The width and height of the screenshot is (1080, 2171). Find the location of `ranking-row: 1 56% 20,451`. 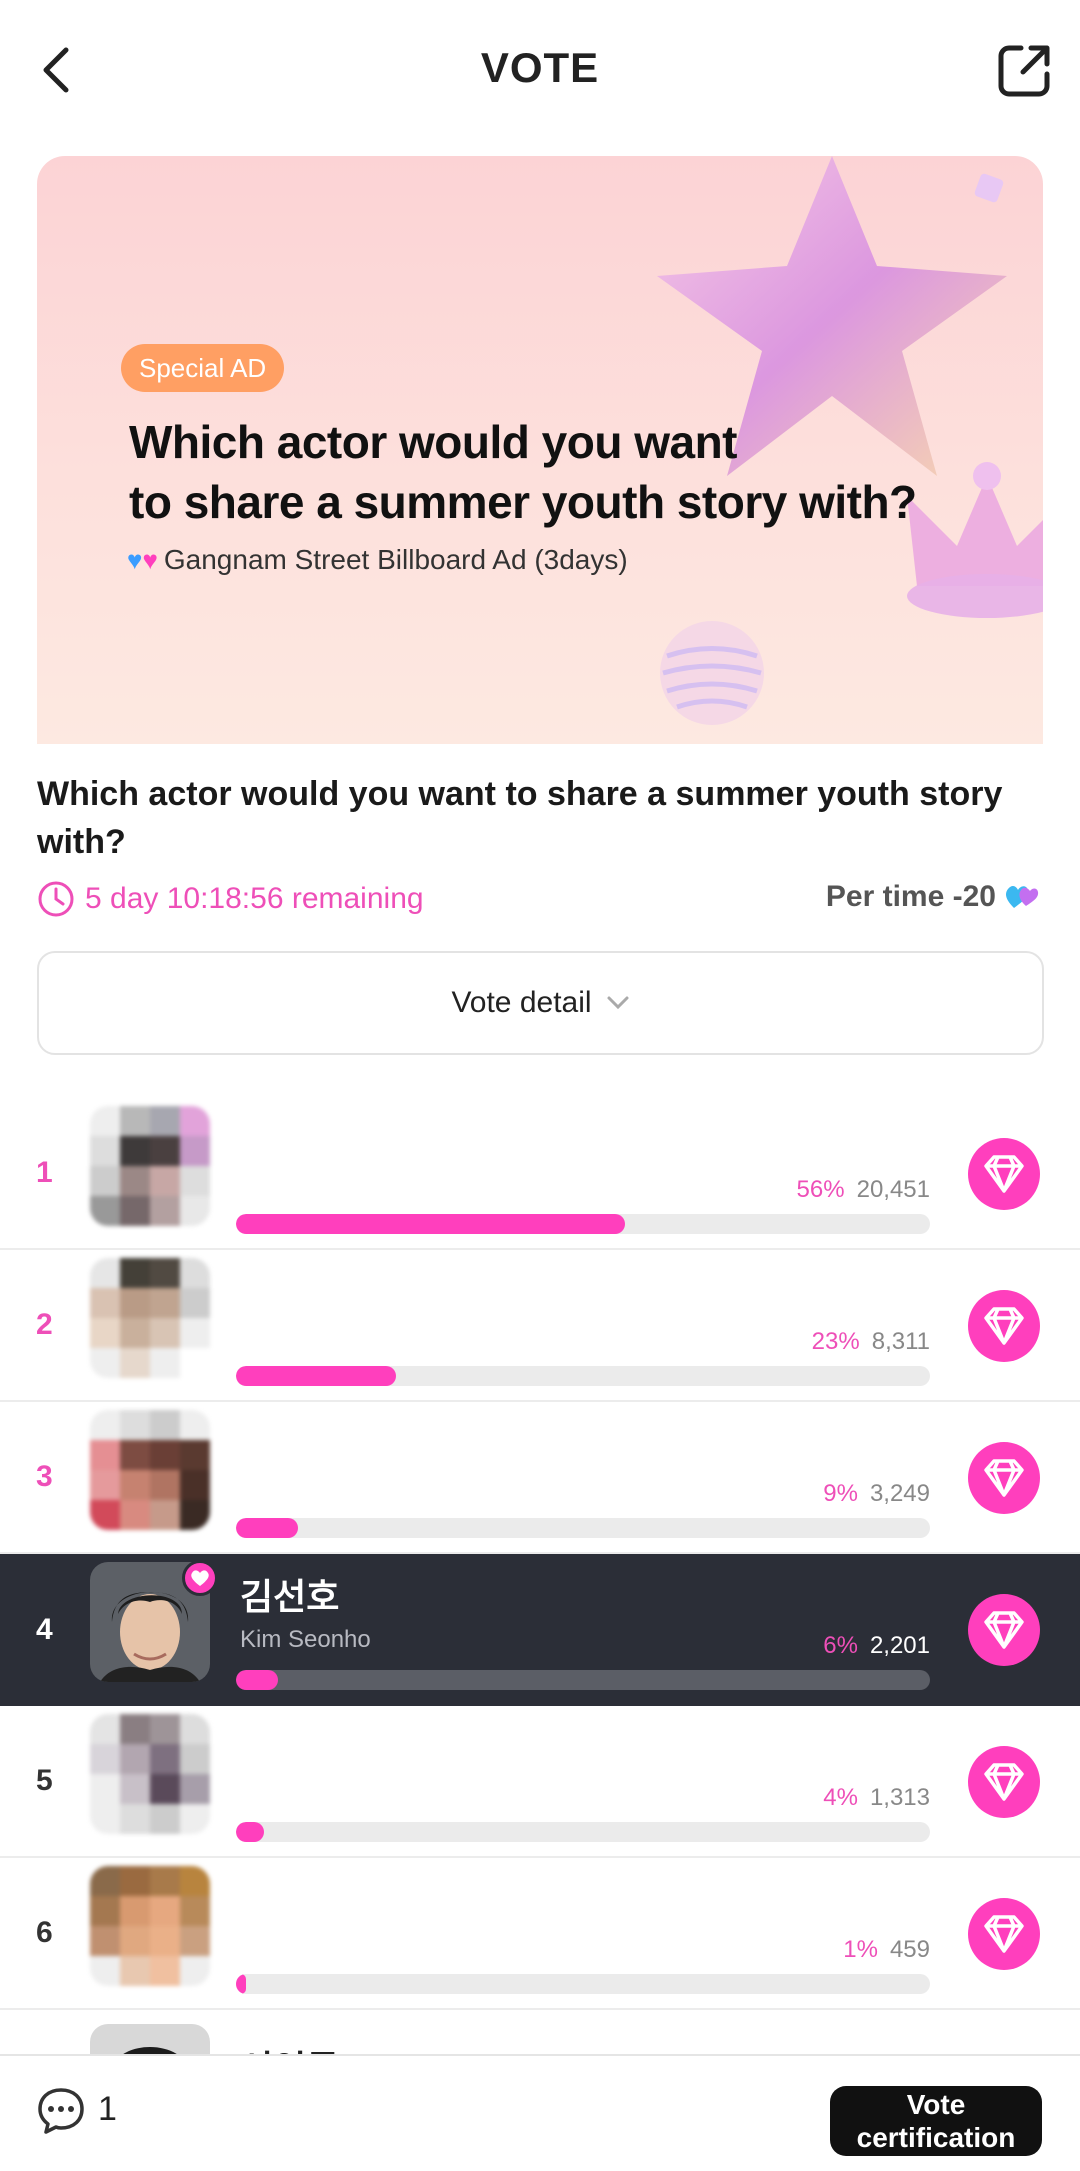

ranking-row: 1 56% 20,451 is located at coordinates (540, 1174).